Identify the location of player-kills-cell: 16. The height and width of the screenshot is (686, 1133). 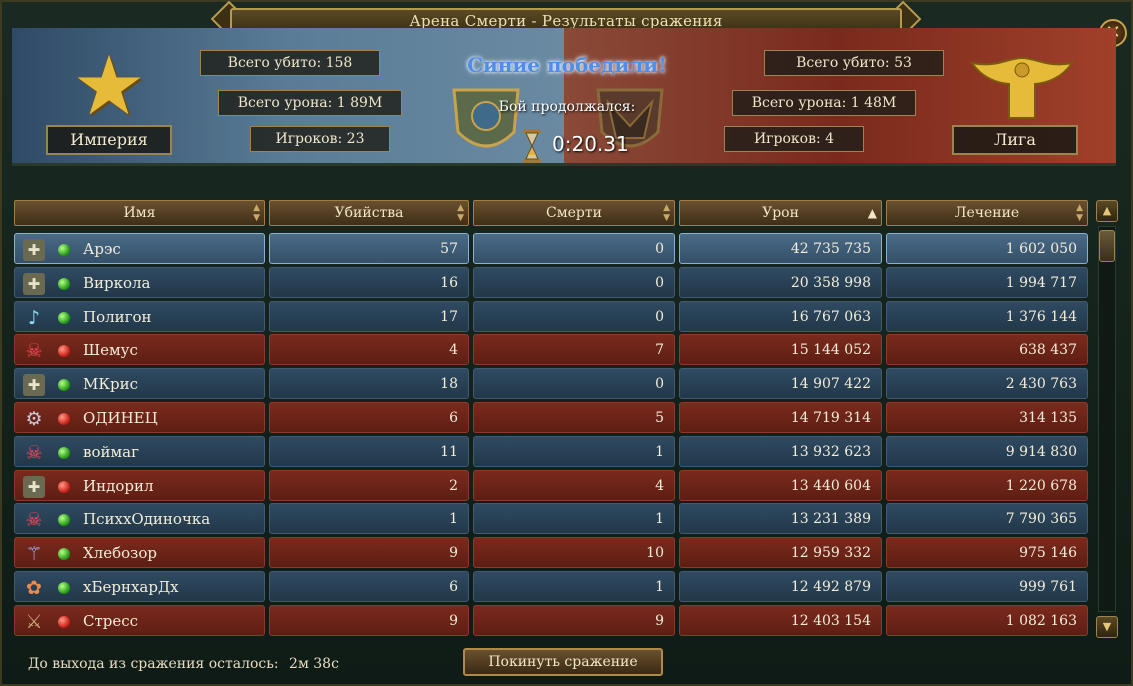
(369, 282).